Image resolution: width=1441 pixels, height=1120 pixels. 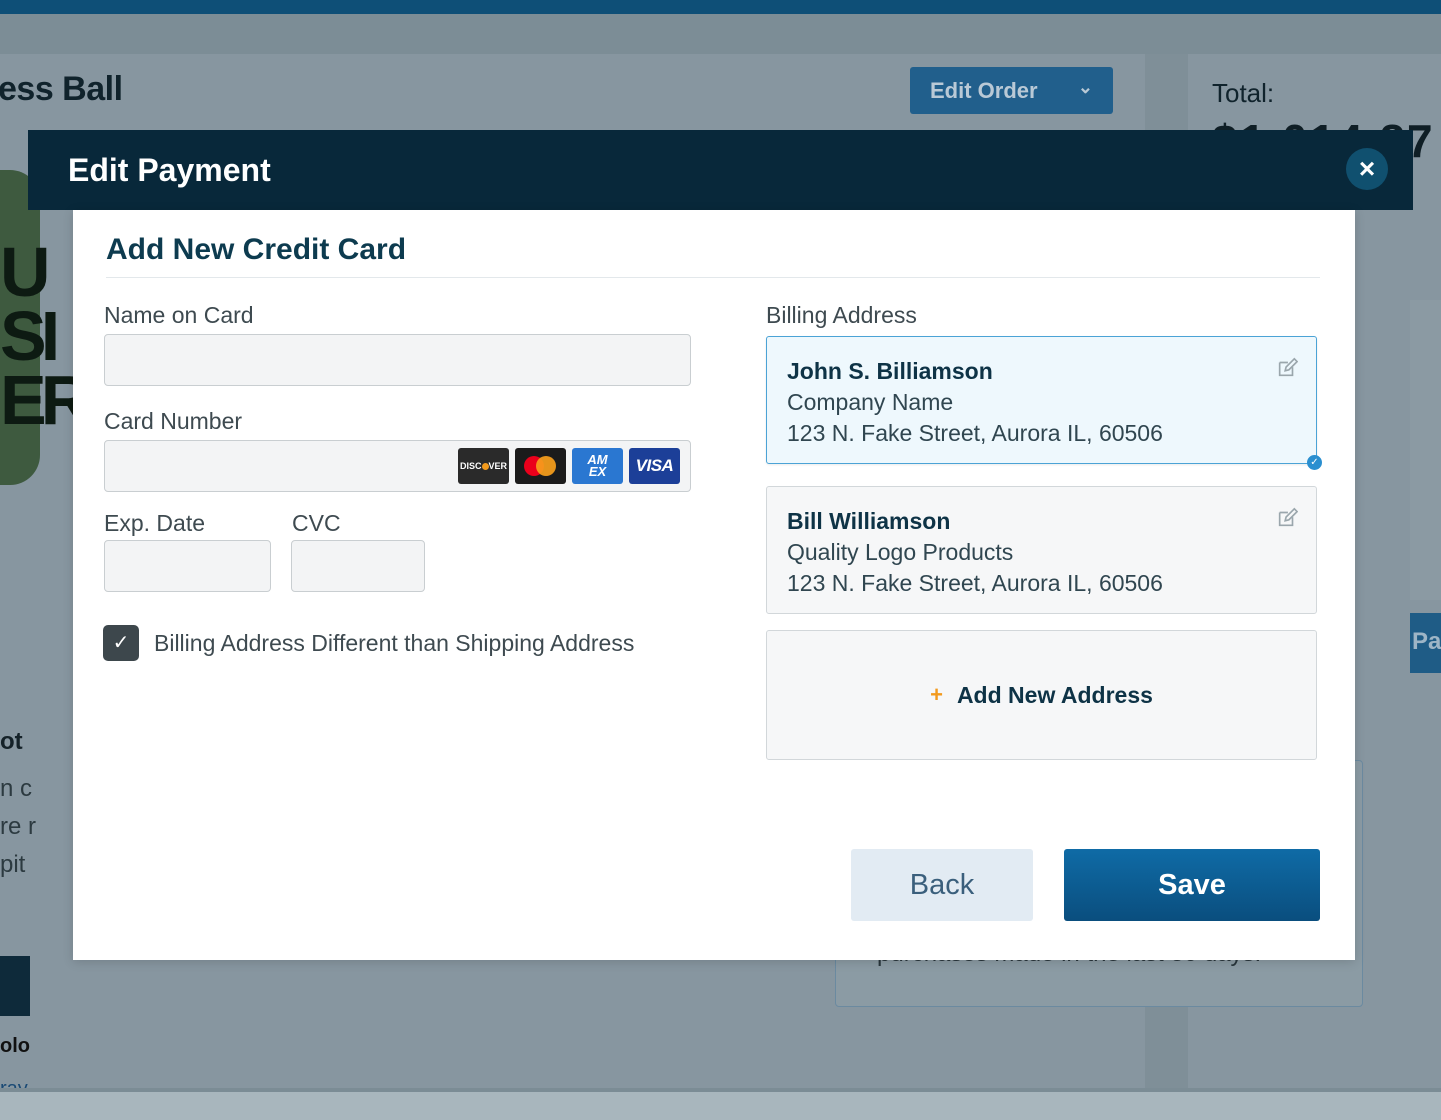 What do you see at coordinates (540, 466) in the screenshot?
I see `mastercard-logo-icon` at bounding box center [540, 466].